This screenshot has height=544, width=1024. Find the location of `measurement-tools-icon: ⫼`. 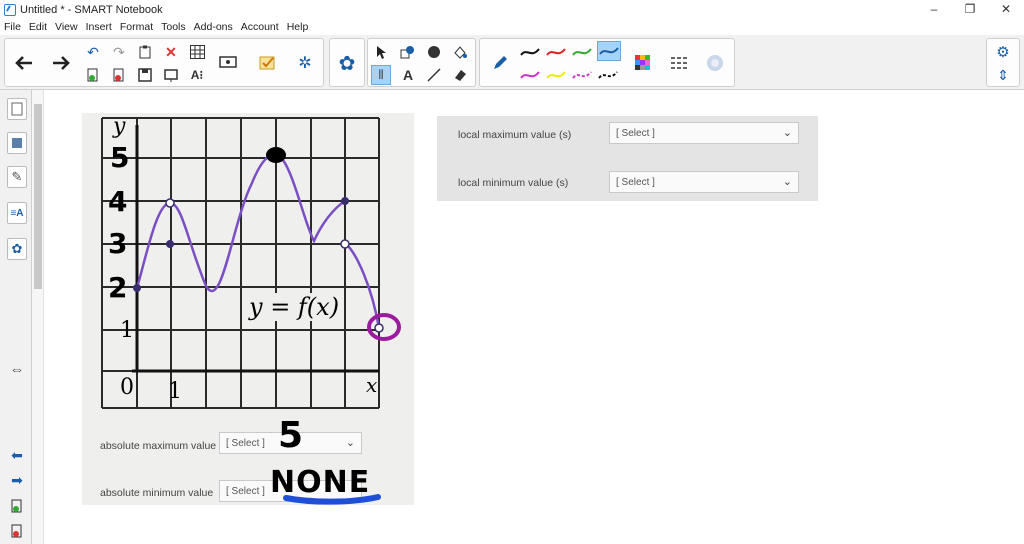

measurement-tools-icon: ⫼ is located at coordinates (381, 75).